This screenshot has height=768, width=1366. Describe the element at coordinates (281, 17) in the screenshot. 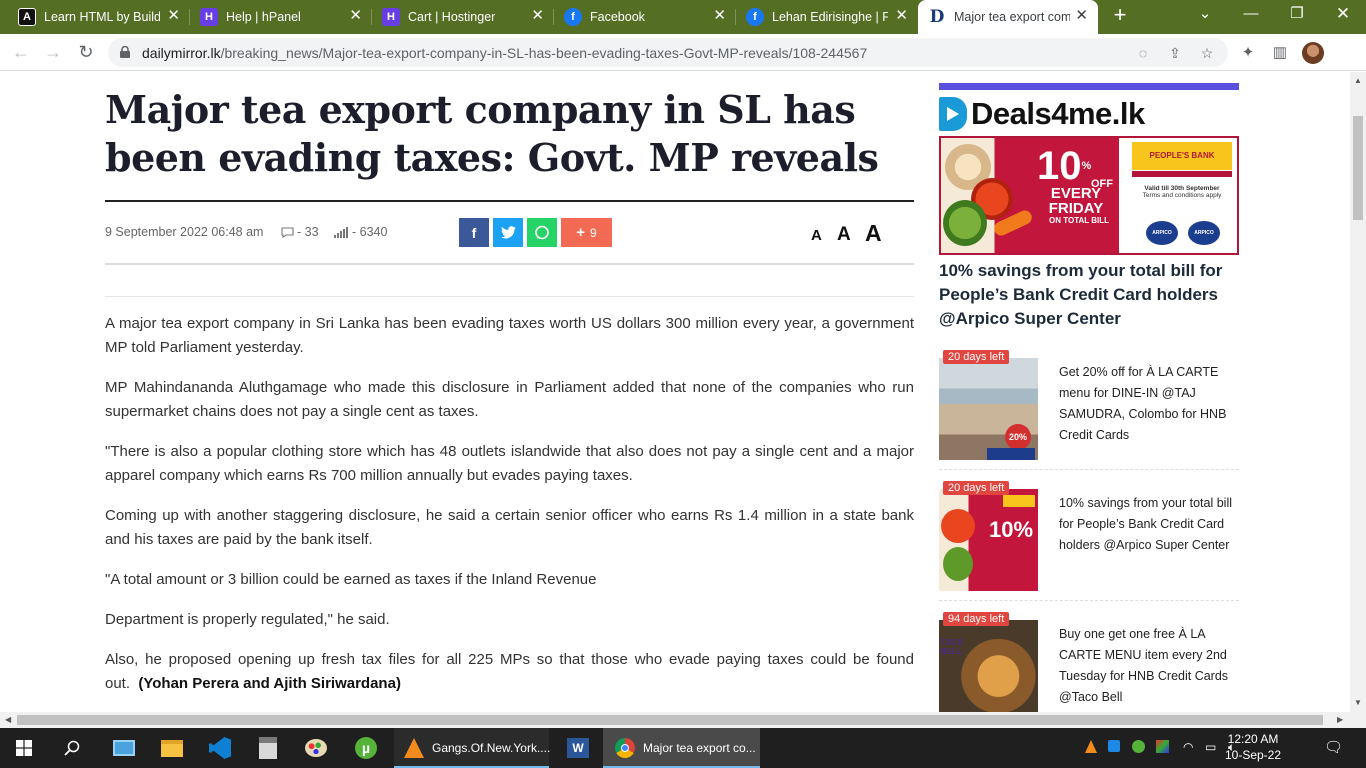

I see `tab-hpanel: H Help | hPanel ✕` at that location.